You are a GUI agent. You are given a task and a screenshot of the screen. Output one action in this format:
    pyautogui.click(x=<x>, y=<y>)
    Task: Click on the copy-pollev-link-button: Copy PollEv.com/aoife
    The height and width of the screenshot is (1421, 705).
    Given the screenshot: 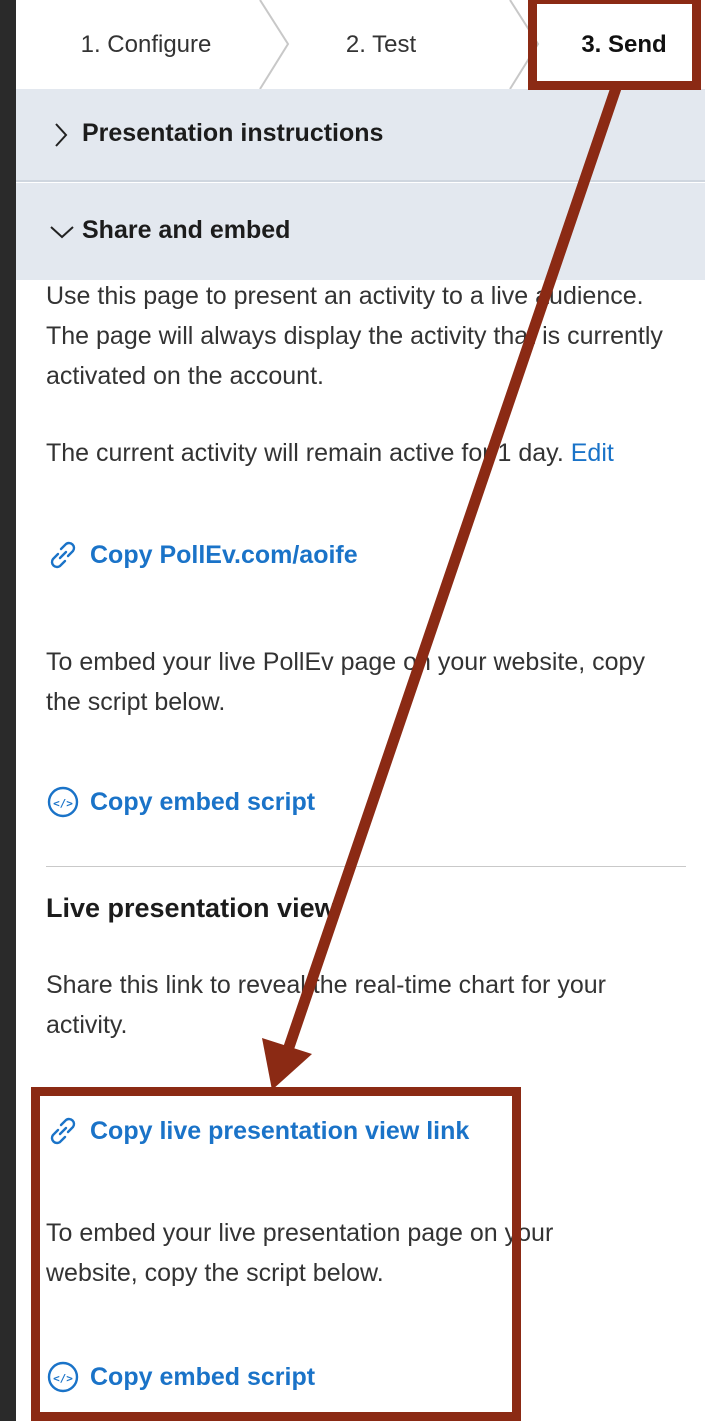 What is the action you would take?
    pyautogui.click(x=202, y=555)
    